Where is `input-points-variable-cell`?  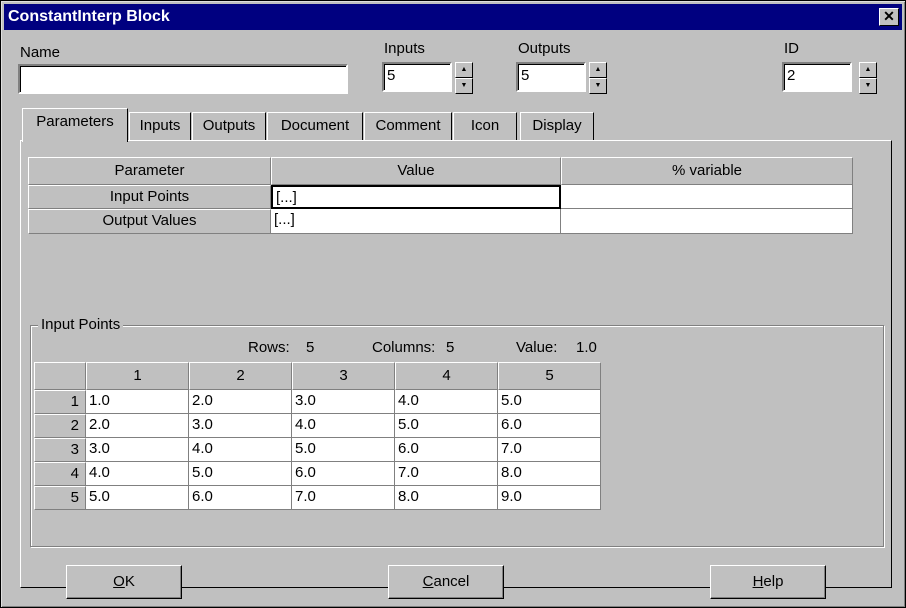 input-points-variable-cell is located at coordinates (707, 197).